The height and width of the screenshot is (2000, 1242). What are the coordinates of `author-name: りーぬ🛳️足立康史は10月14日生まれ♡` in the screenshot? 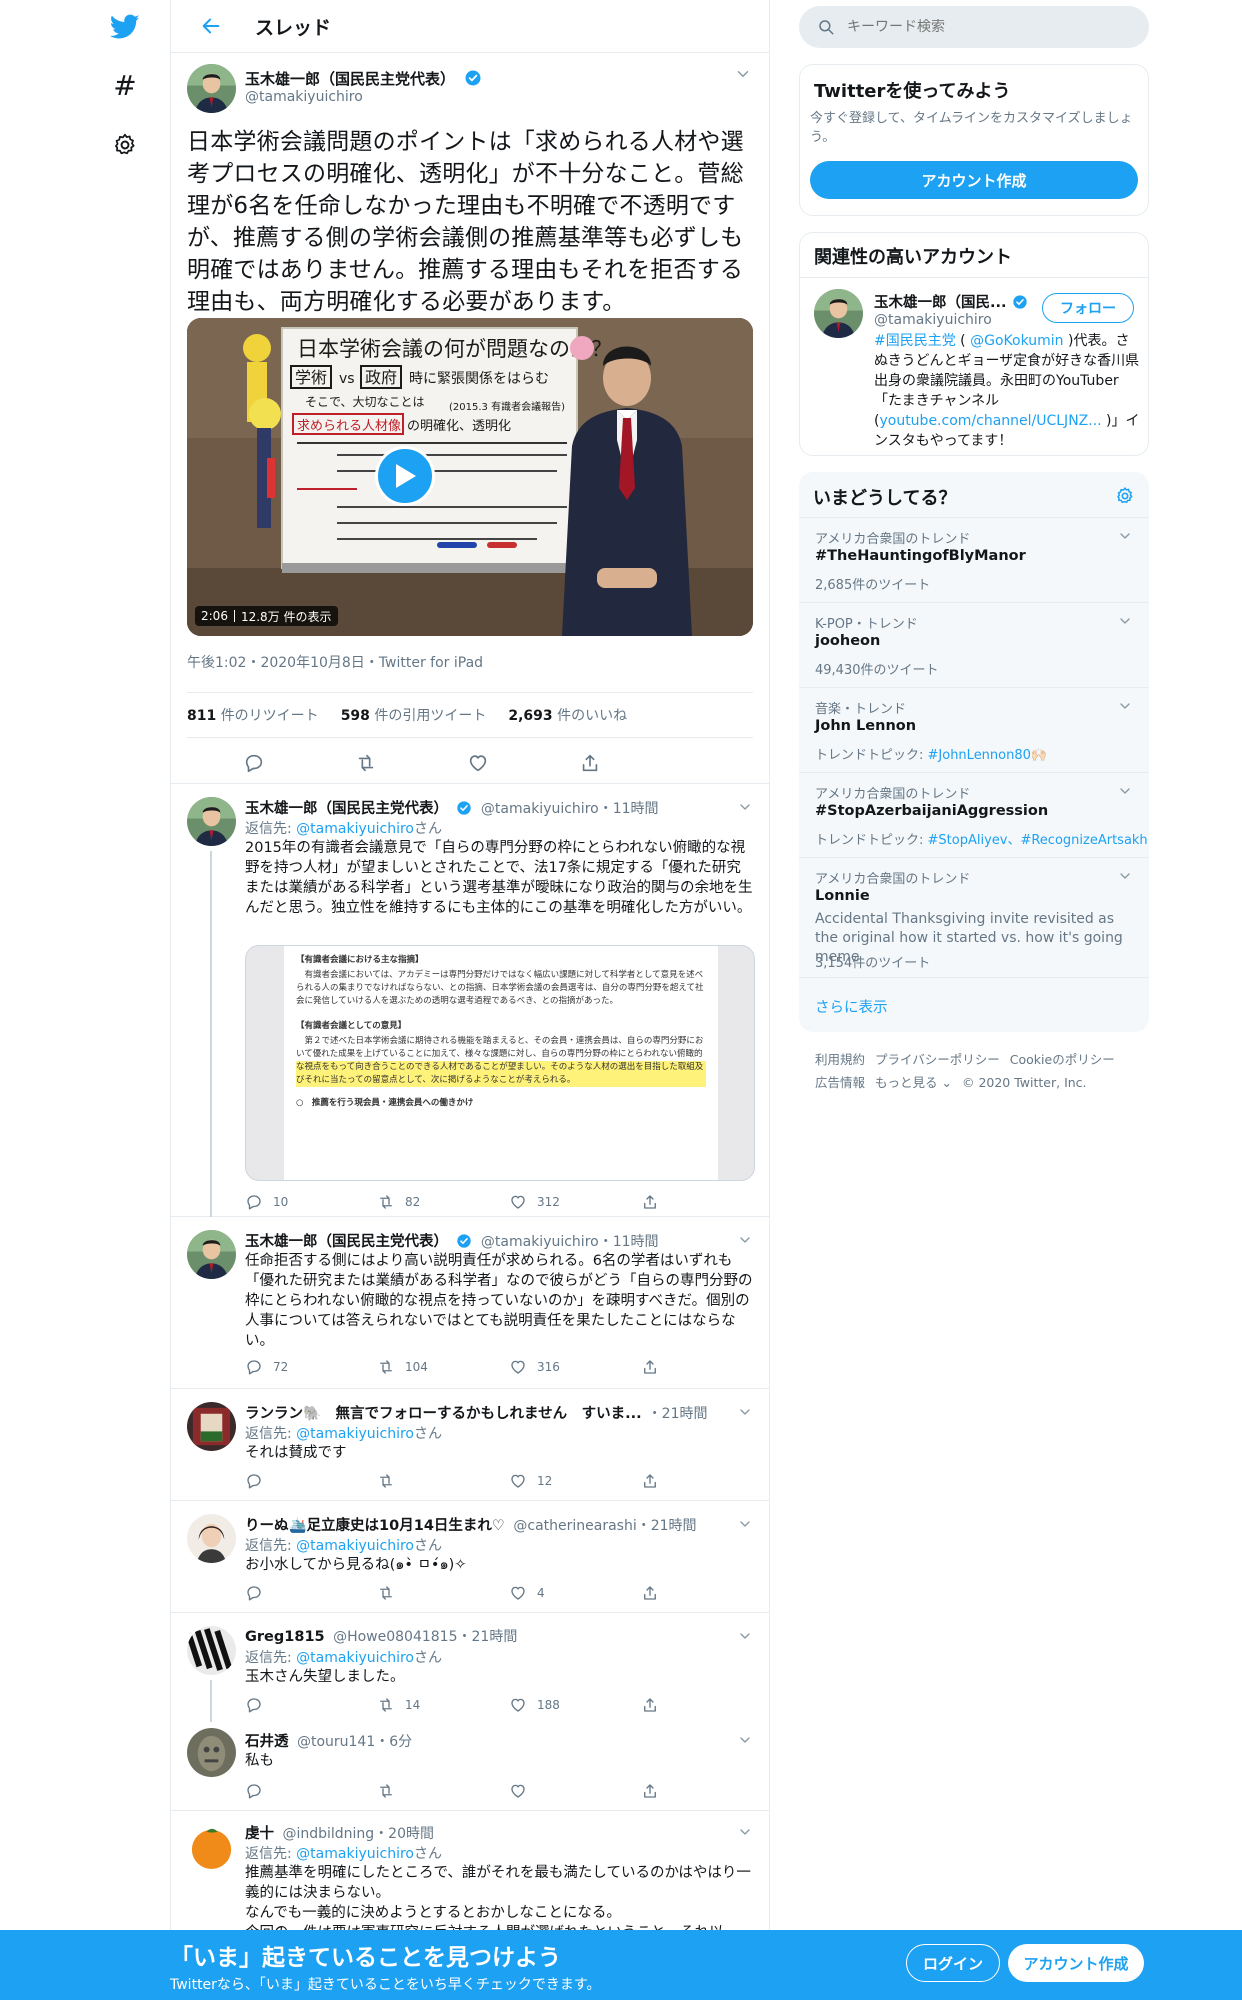 It's located at (375, 1526).